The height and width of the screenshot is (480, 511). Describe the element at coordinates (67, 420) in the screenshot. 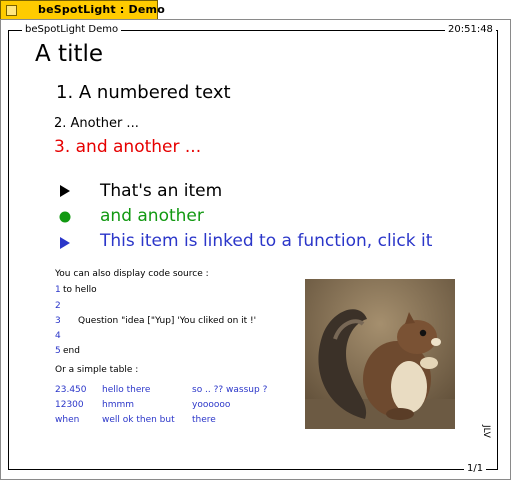

I see `table-cell: when` at that location.